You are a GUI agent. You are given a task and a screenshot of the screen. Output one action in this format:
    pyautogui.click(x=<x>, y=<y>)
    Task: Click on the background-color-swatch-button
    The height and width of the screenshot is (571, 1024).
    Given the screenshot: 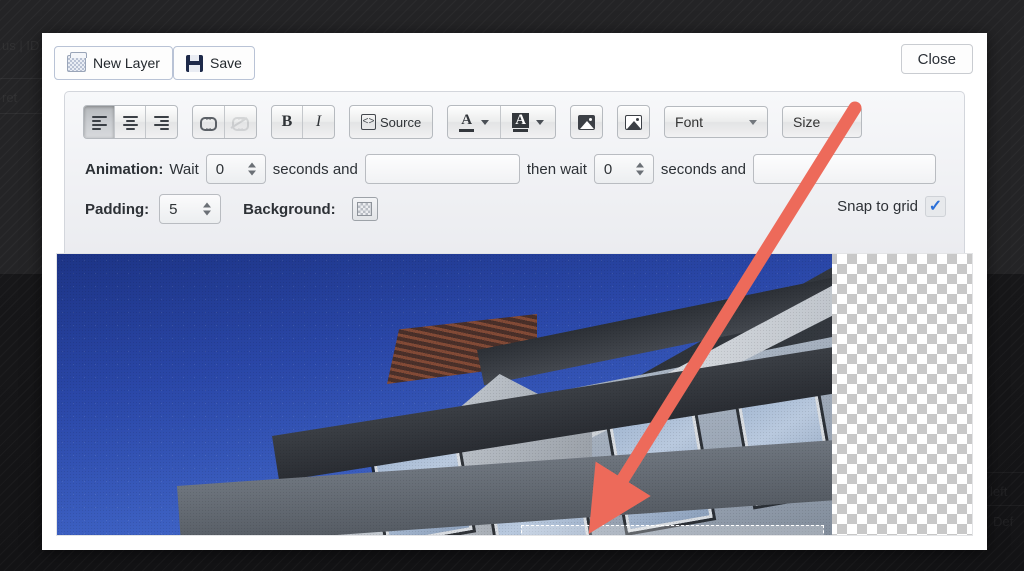 What is the action you would take?
    pyautogui.click(x=364, y=209)
    